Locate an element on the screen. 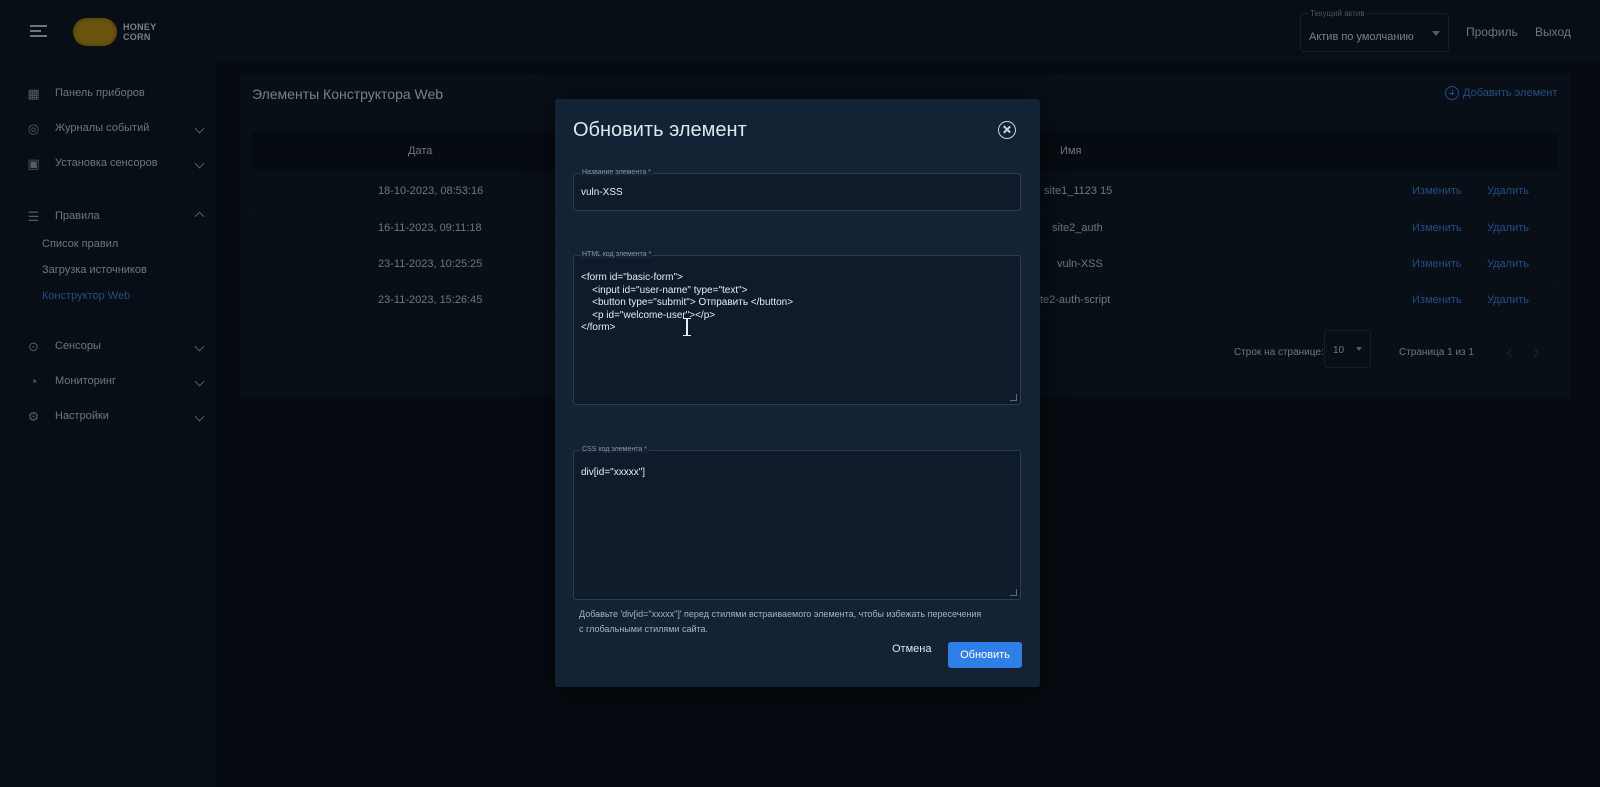 The width and height of the screenshot is (1600, 787). css-code-textarea: div[id="xxxxx"] is located at coordinates (797, 525).